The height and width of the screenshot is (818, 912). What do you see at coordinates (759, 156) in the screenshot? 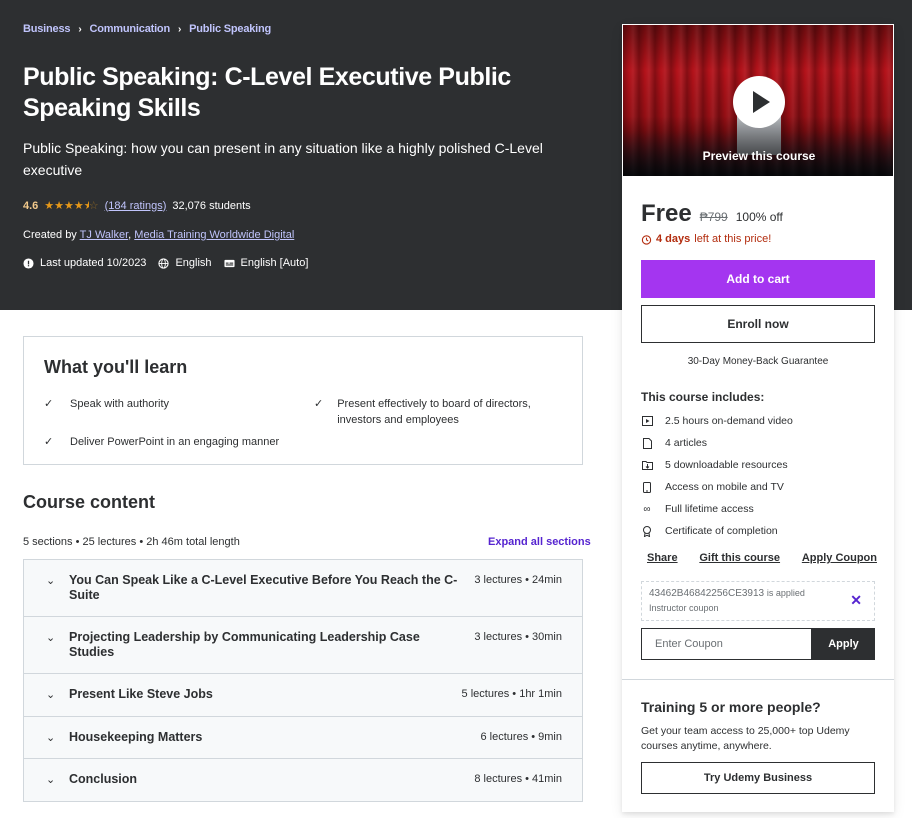
I see `preview-label: Preview this course` at bounding box center [759, 156].